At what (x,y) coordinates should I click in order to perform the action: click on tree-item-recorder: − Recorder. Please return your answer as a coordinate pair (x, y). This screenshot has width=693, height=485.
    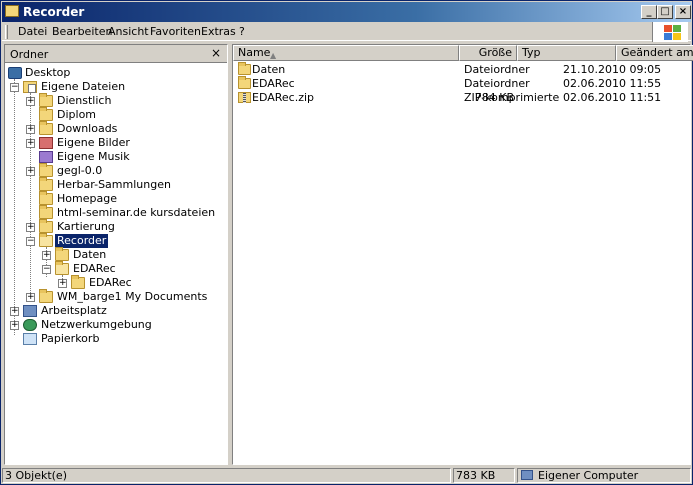
    Looking at the image, I should click on (115, 240).